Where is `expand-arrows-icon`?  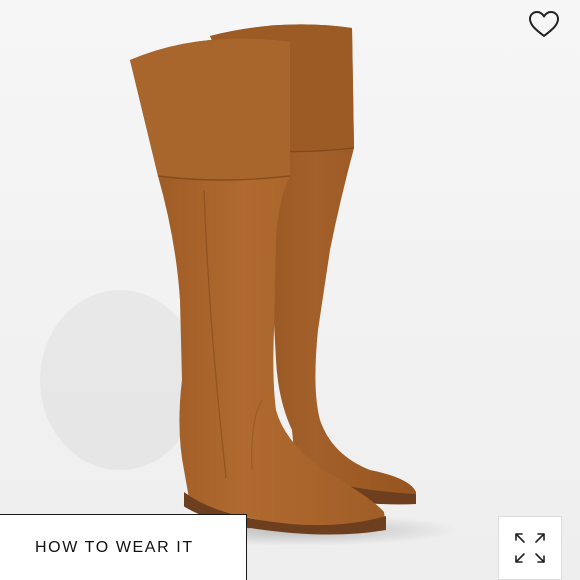 expand-arrows-icon is located at coordinates (530, 548).